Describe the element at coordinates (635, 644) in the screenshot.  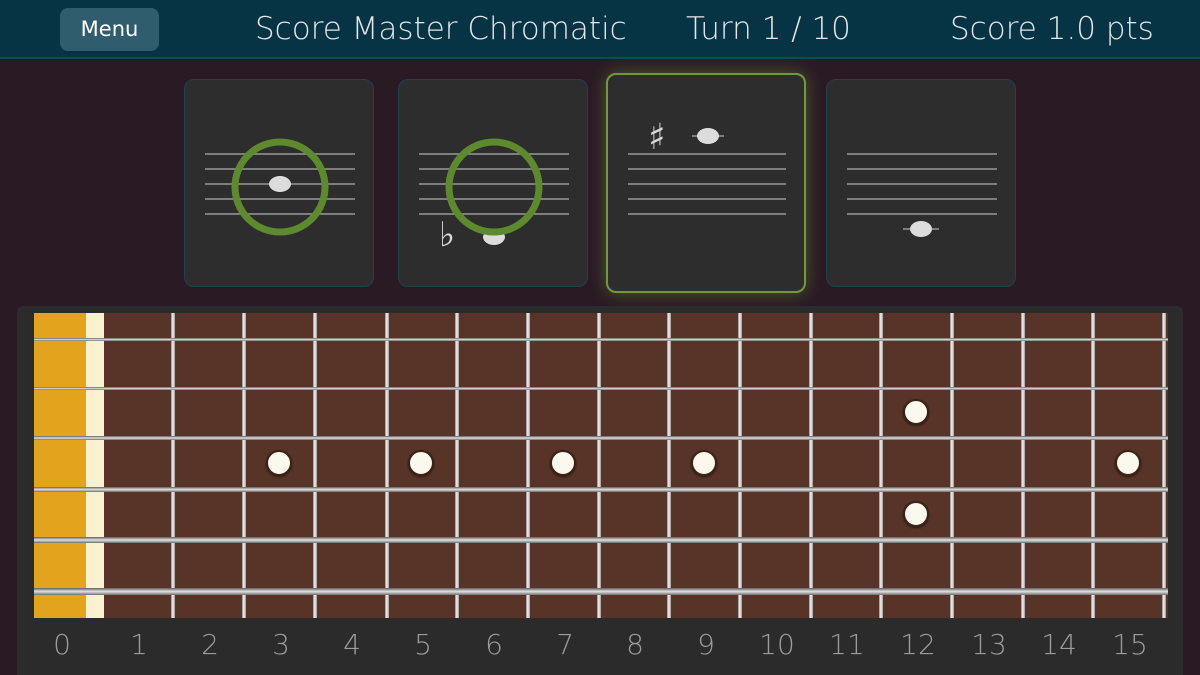
I see `fret-number: 8` at that location.